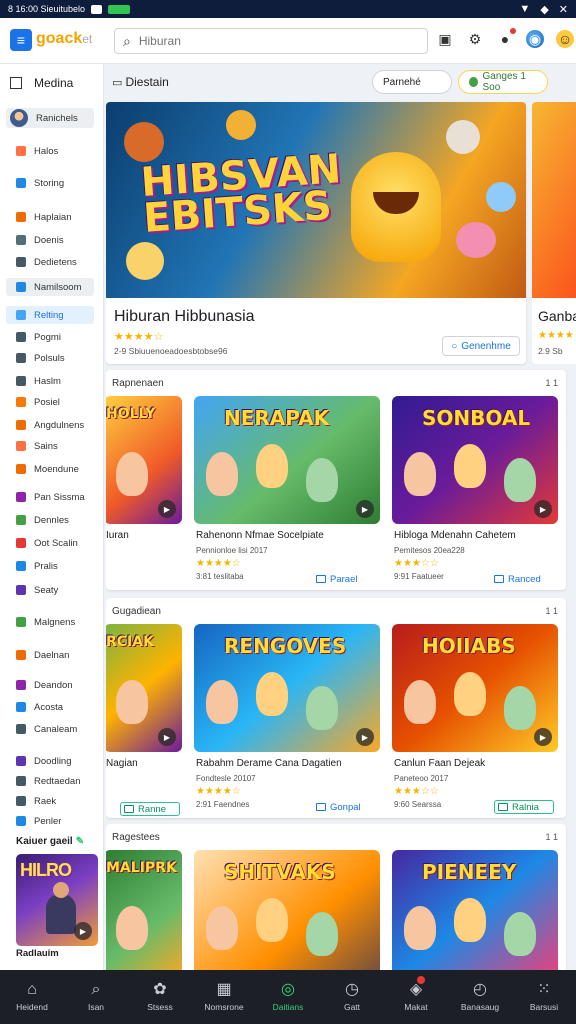 This screenshot has height=1024, width=576. Describe the element at coordinates (50, 729) in the screenshot. I see `sidebar-item: Canaleam` at that location.